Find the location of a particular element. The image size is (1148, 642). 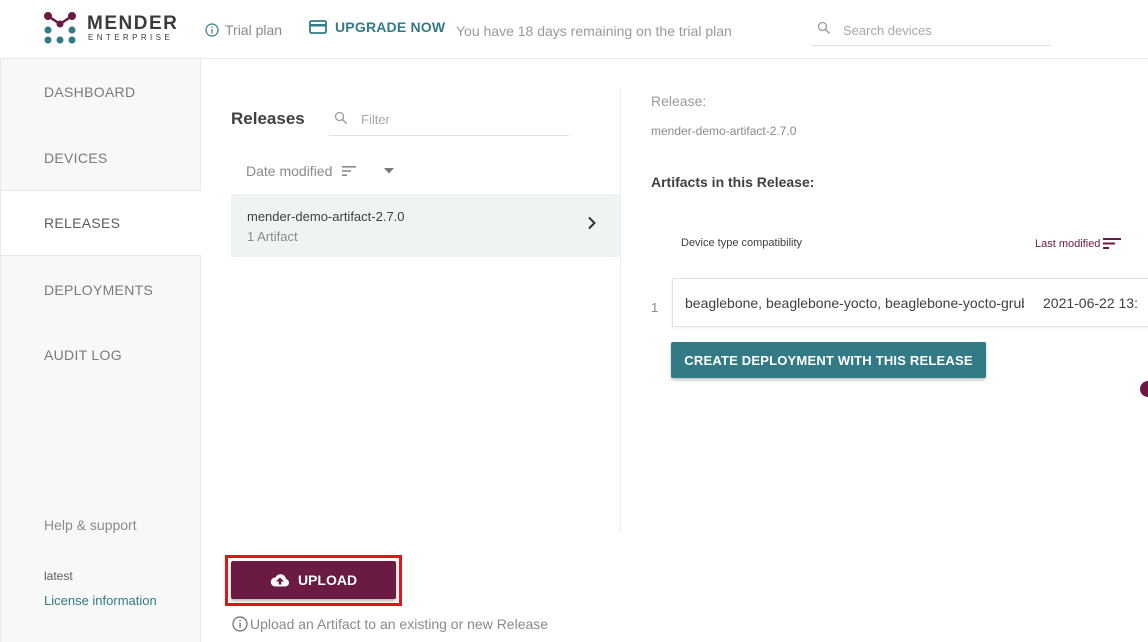

releases-title: Releases is located at coordinates (268, 118).